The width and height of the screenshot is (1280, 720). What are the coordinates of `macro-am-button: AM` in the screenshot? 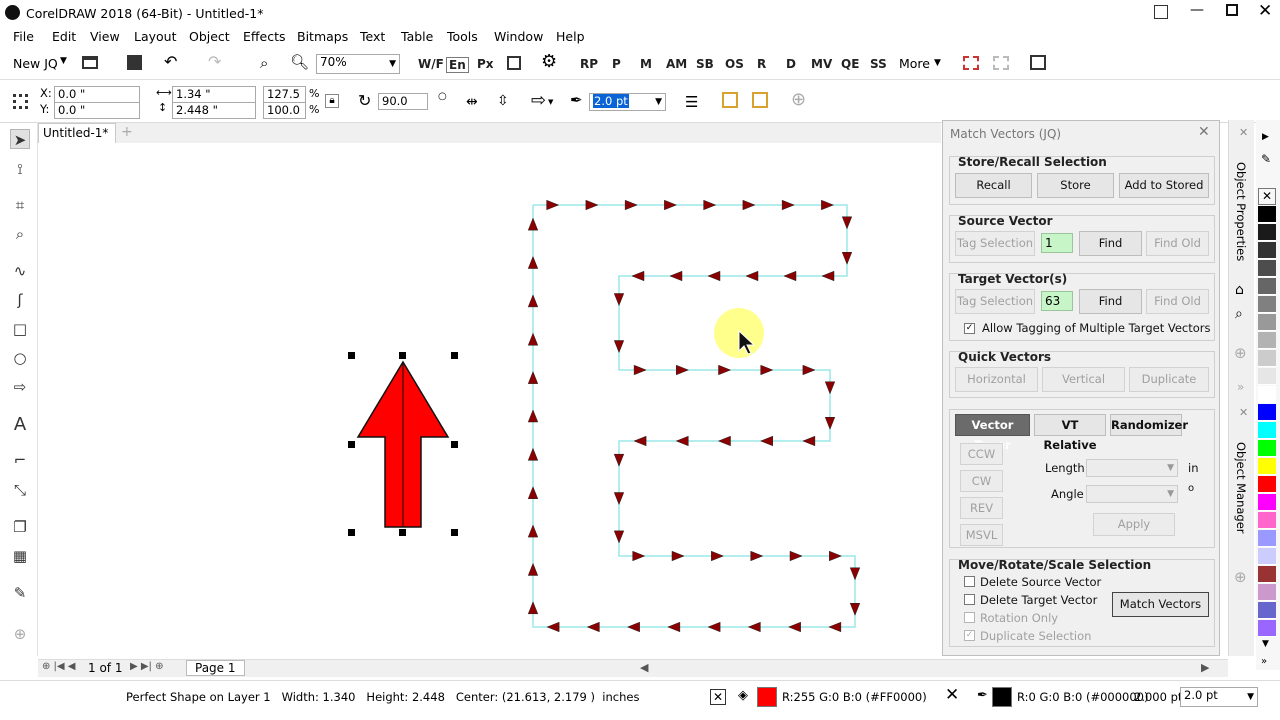 It's located at (676, 64).